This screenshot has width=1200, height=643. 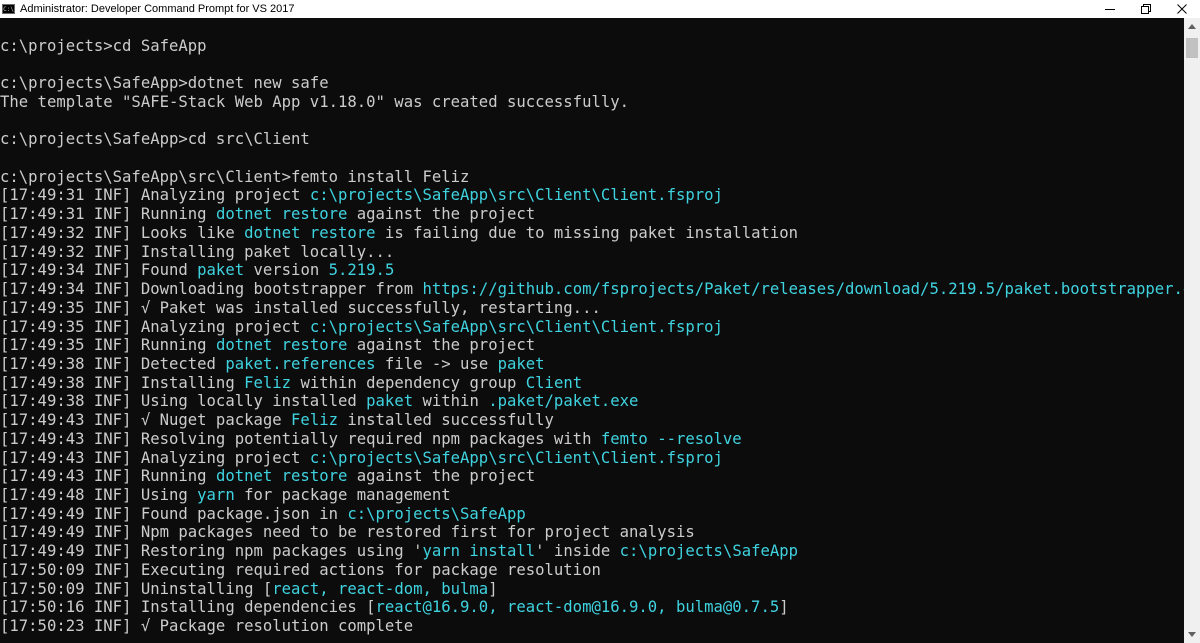 What do you see at coordinates (554, 382) in the screenshot?
I see `highlighted-text: Client` at bounding box center [554, 382].